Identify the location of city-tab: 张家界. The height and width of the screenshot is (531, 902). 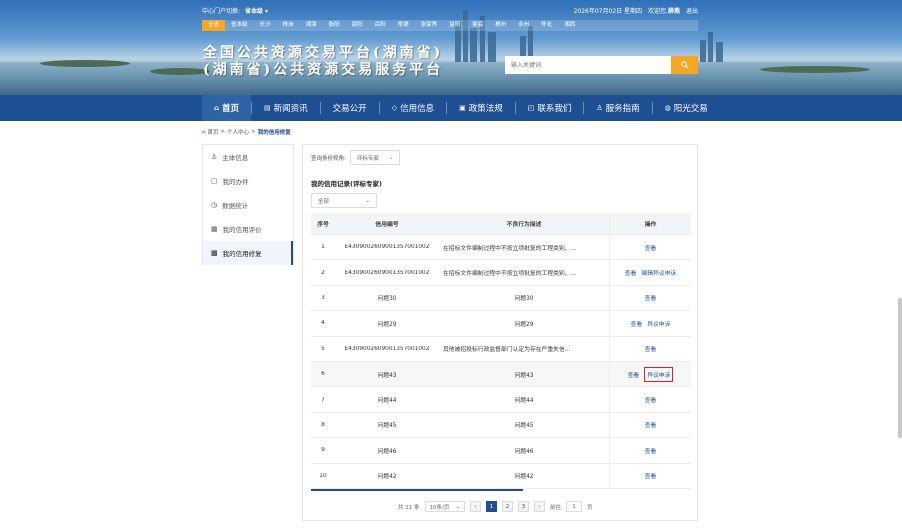
(429, 25).